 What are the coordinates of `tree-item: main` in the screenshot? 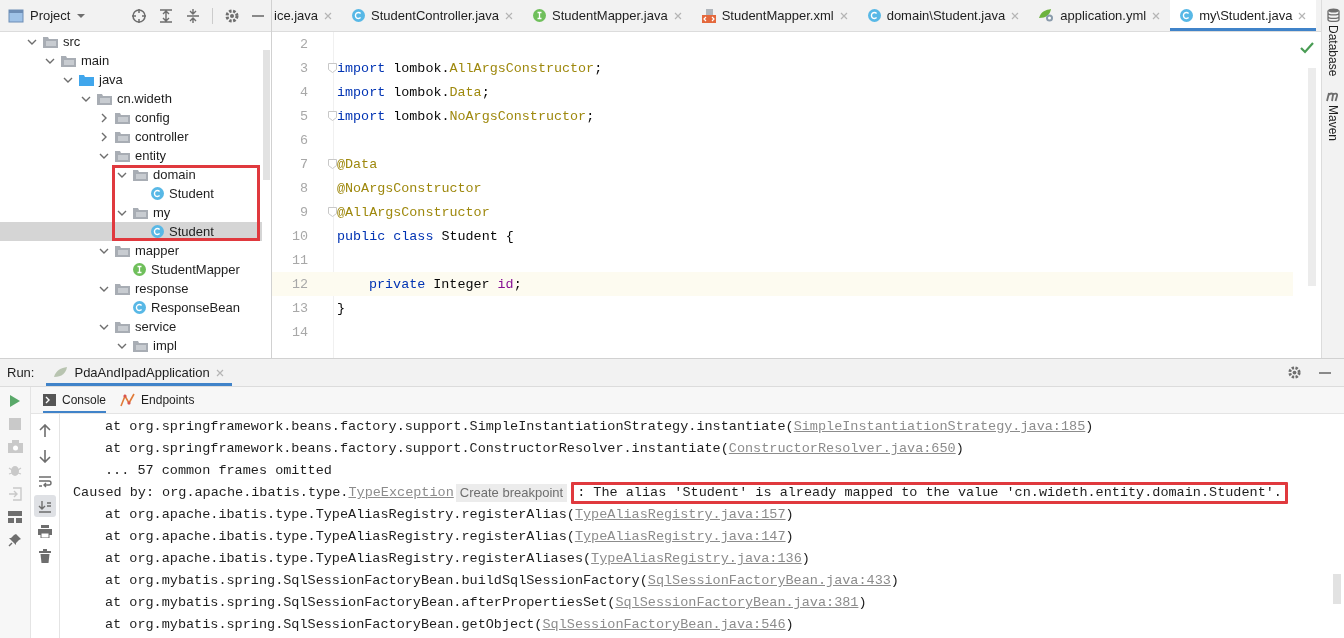 It's located at (131, 60).